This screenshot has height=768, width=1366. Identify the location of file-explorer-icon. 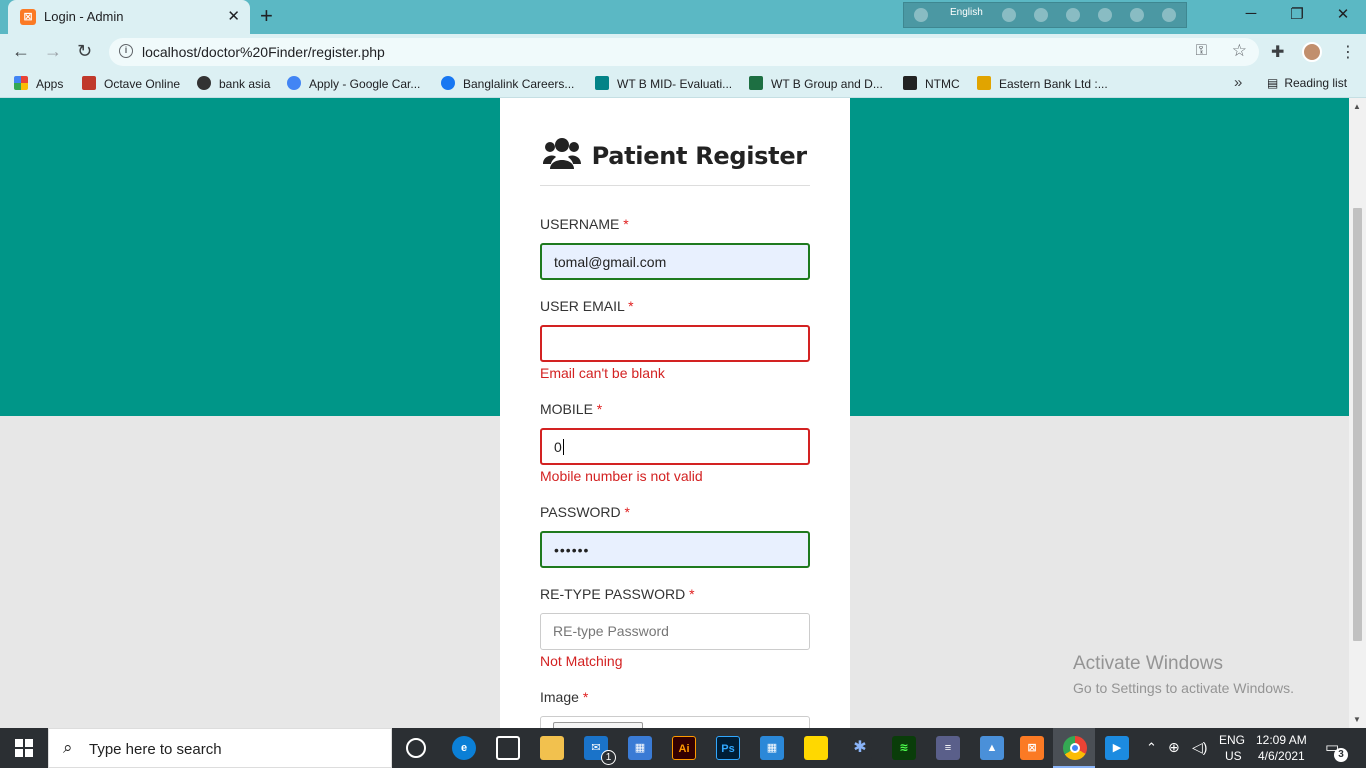
(552, 748).